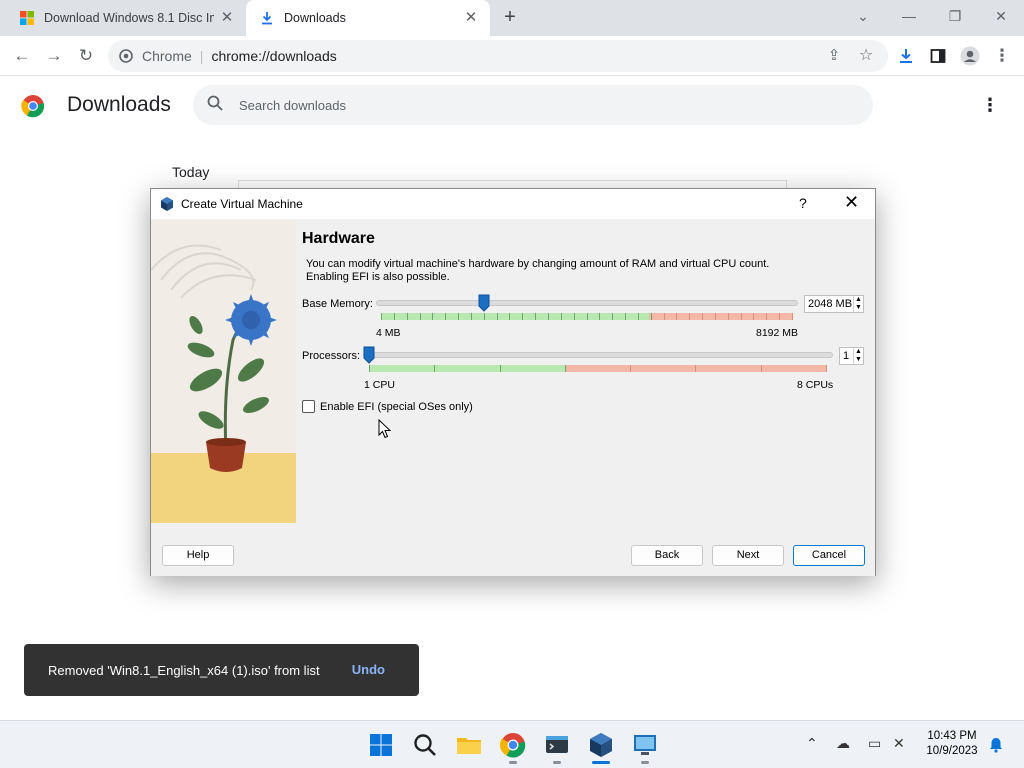 This screenshot has width=1024, height=768. I want to click on dialog-title: Create Virtual Machine, so click(242, 204).